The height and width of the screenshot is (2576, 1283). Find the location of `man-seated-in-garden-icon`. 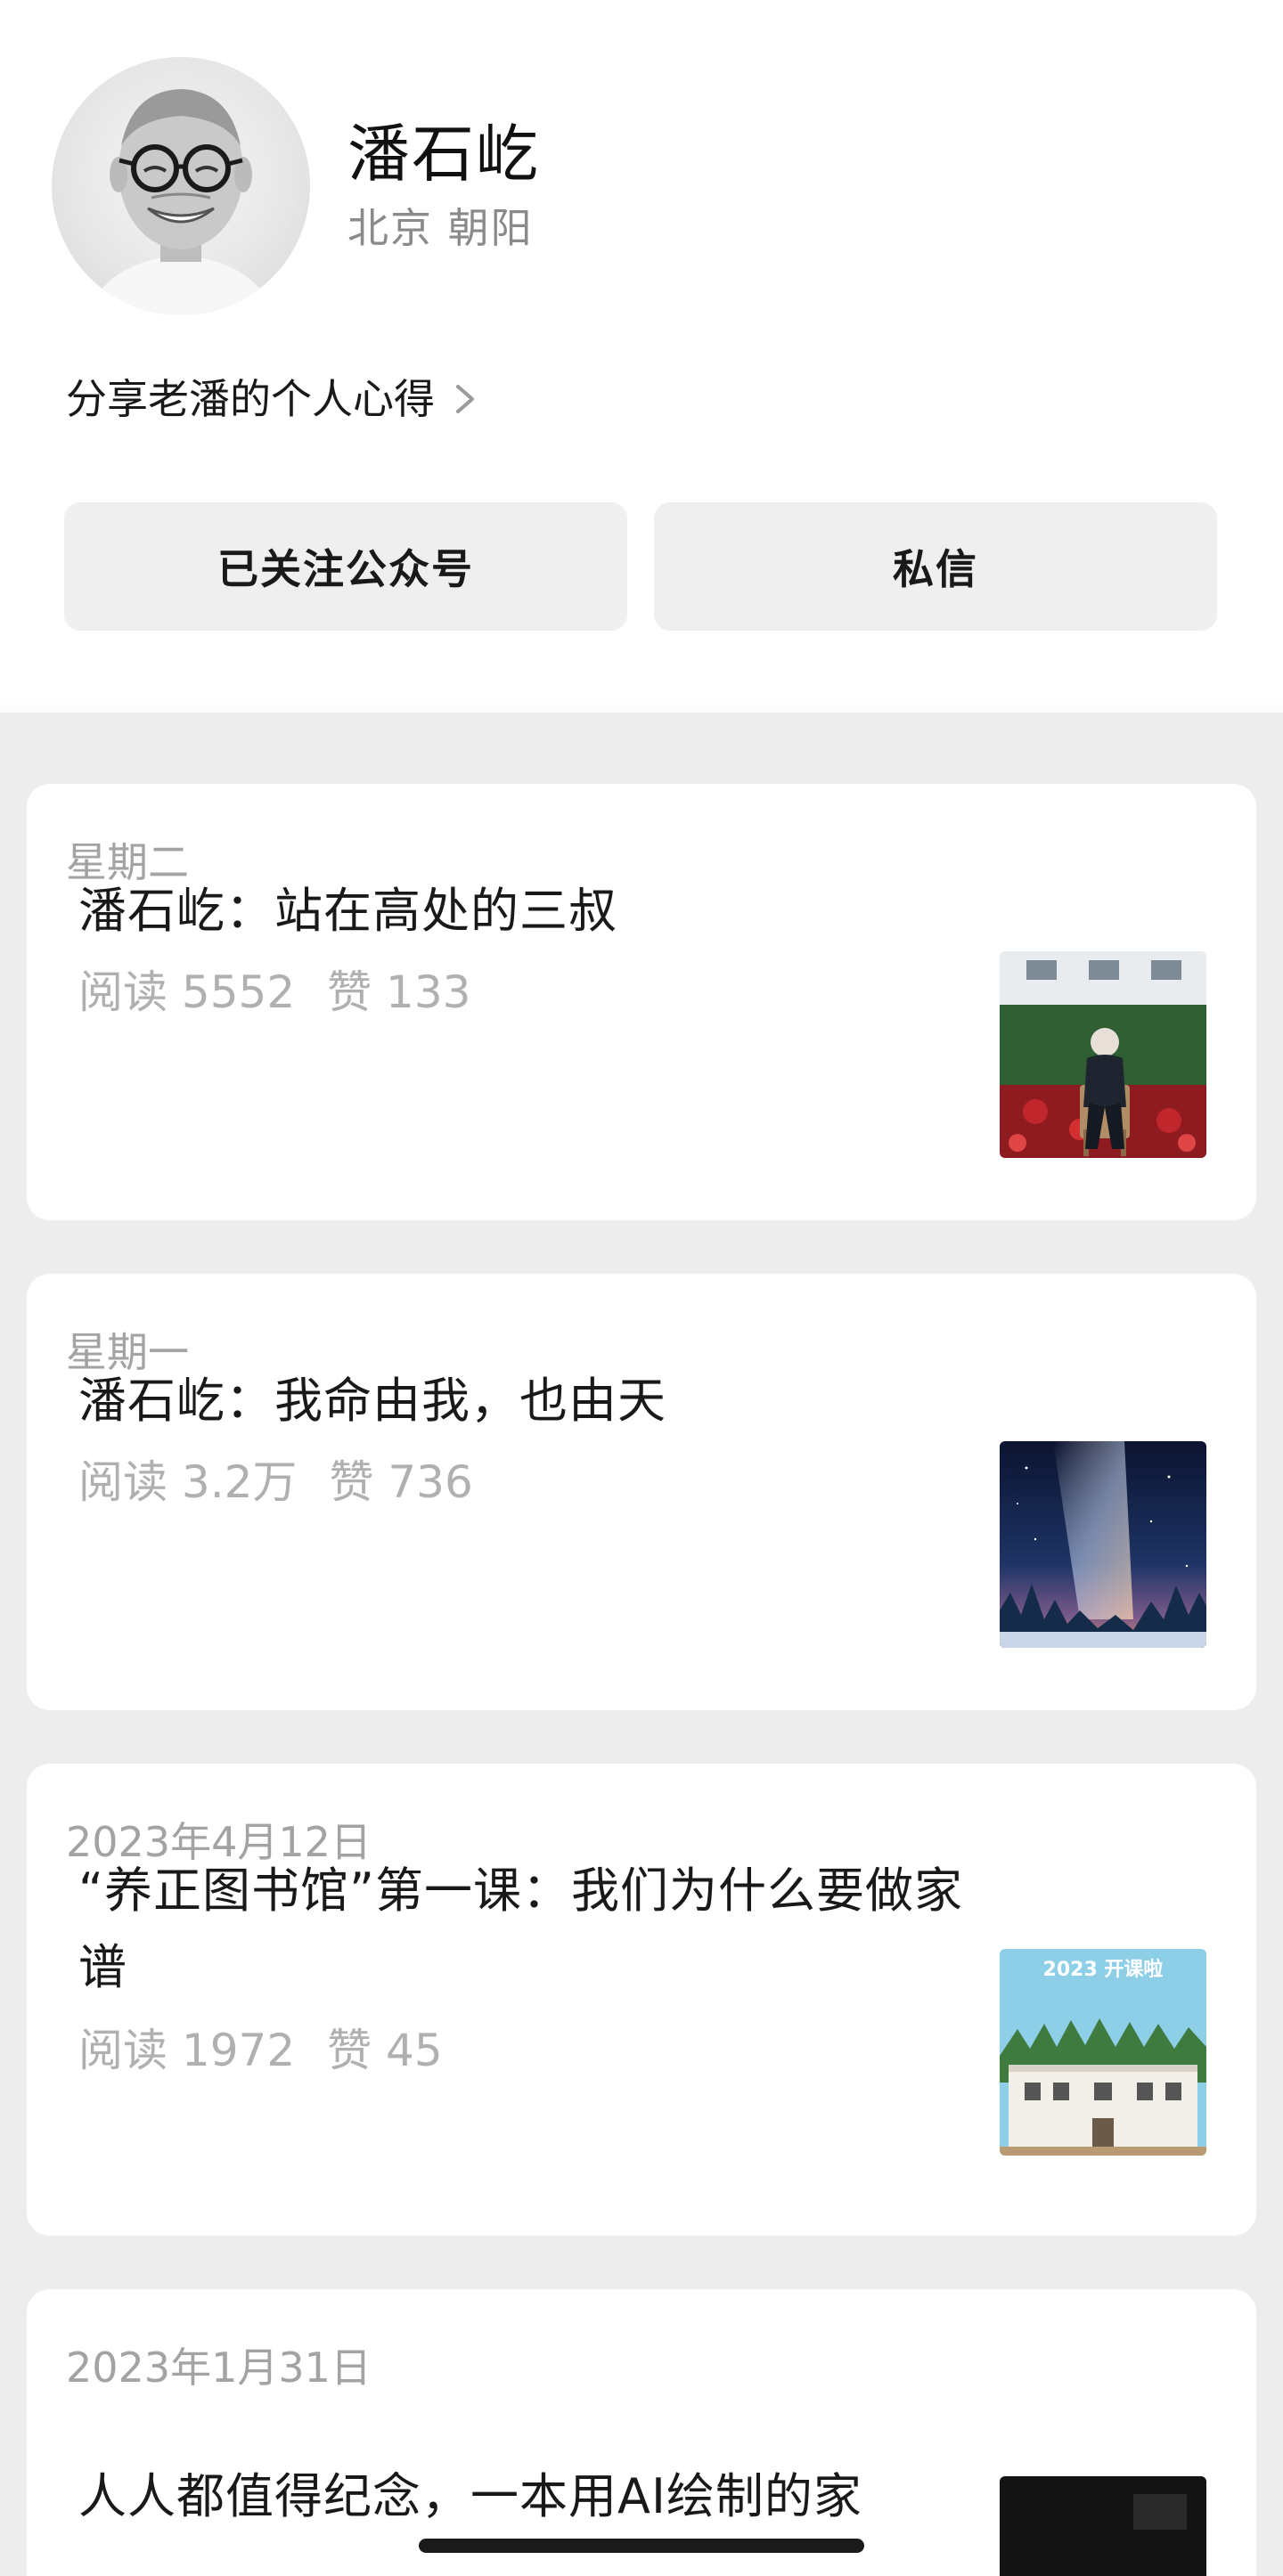

man-seated-in-garden-icon is located at coordinates (1103, 1055).